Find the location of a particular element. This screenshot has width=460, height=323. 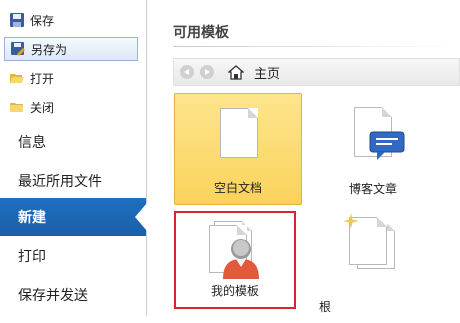

divider is located at coordinates (316, 46).